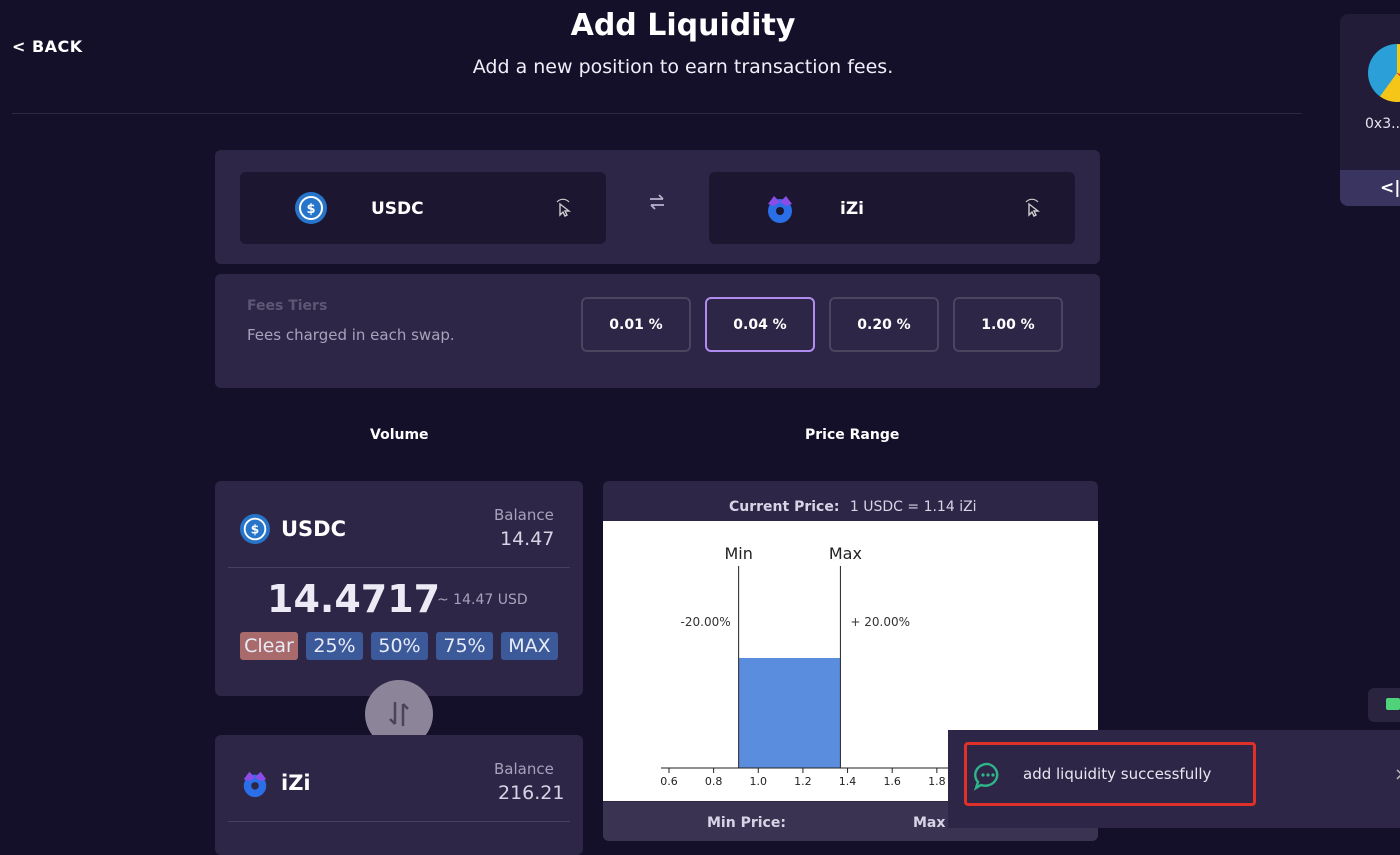 This screenshot has height=855, width=1400. I want to click on chat-bubble-icon, so click(988, 776).